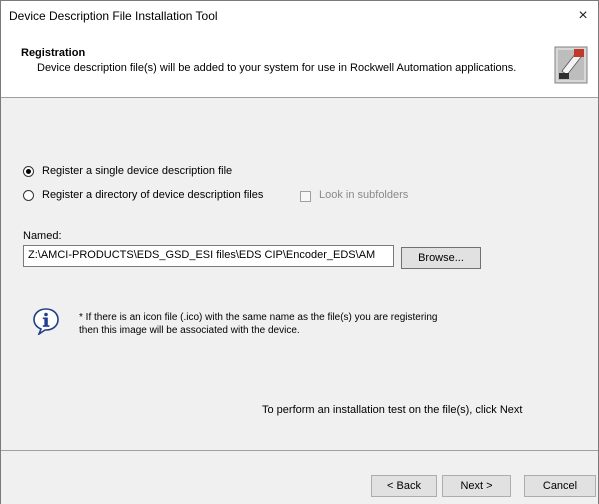 The width and height of the screenshot is (599, 504). What do you see at coordinates (583, 15) in the screenshot?
I see `close-icon: ×` at bounding box center [583, 15].